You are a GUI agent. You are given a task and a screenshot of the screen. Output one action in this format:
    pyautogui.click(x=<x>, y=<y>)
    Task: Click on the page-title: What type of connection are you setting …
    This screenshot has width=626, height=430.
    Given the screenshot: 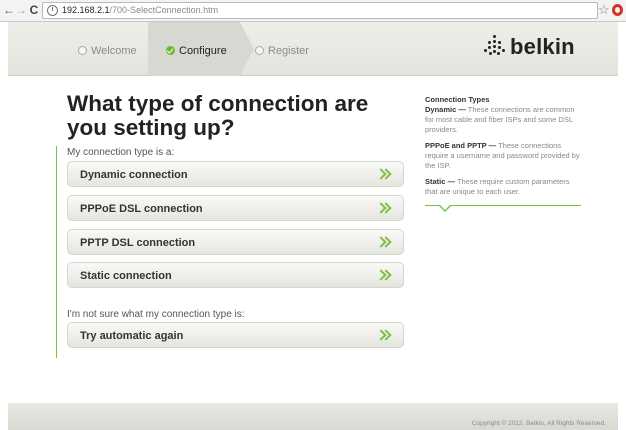 What is the action you would take?
    pyautogui.click(x=218, y=115)
    